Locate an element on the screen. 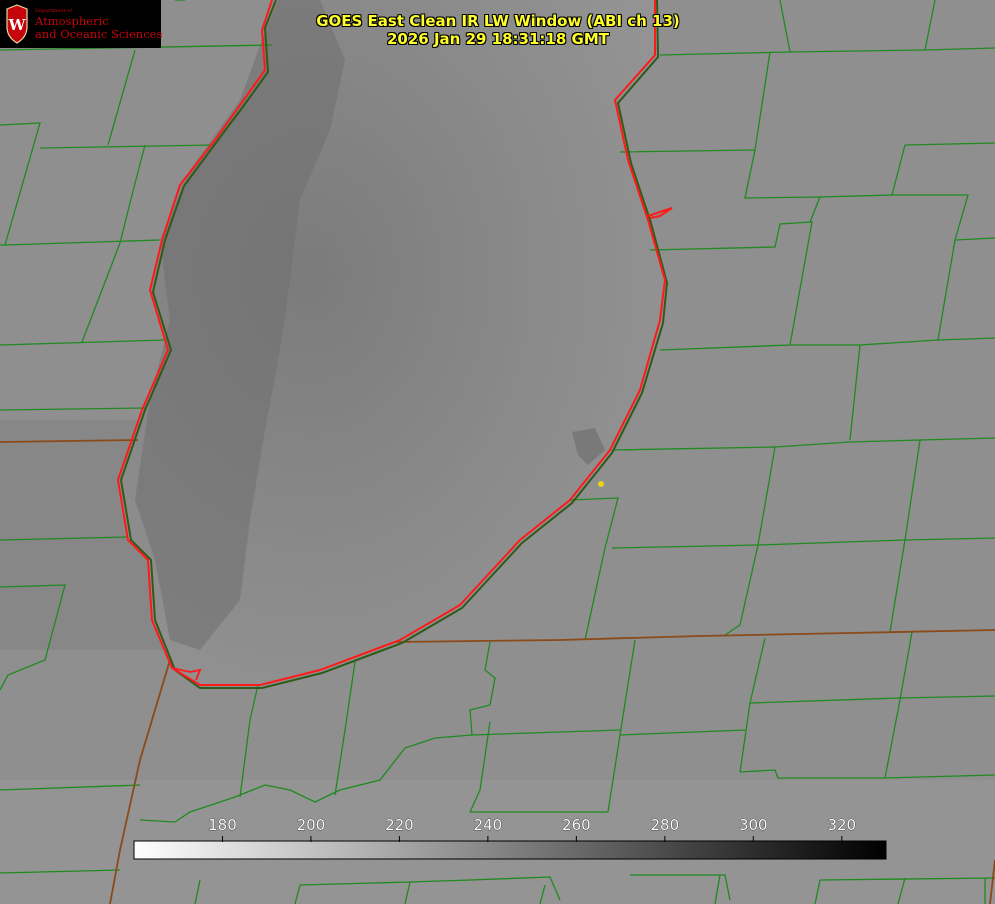 This screenshot has height=904, width=995. colorbar-tick-label: 260 is located at coordinates (576, 825).